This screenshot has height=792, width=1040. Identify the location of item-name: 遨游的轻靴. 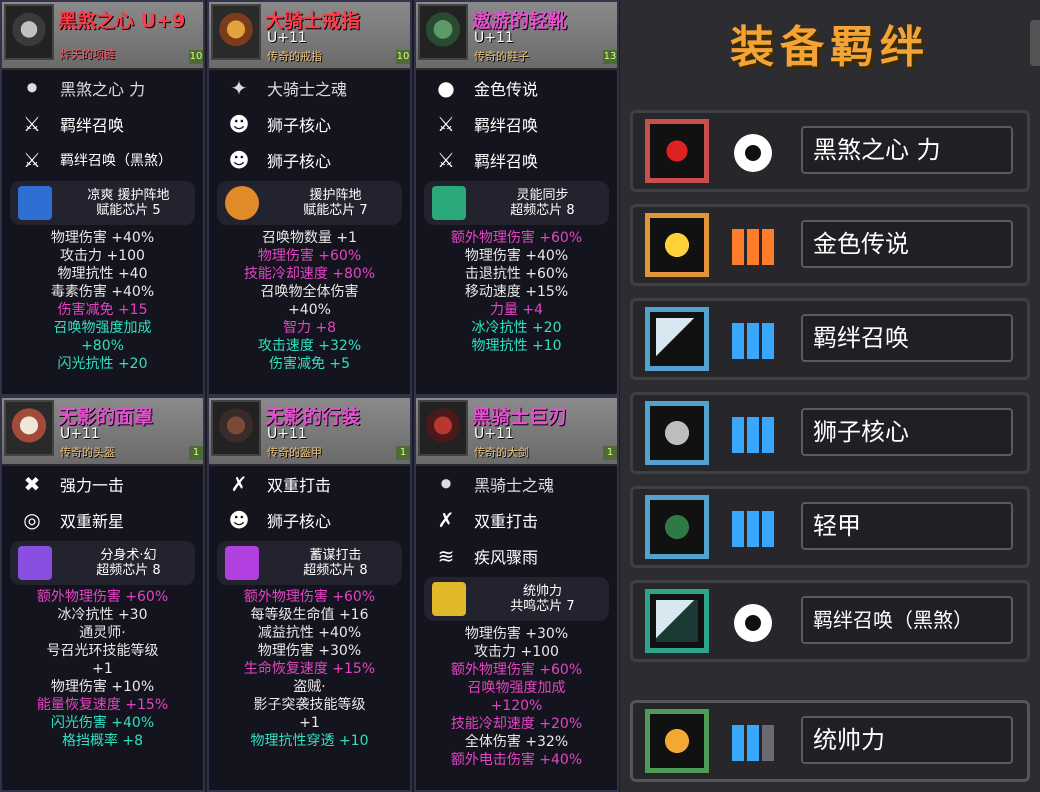
(520, 21).